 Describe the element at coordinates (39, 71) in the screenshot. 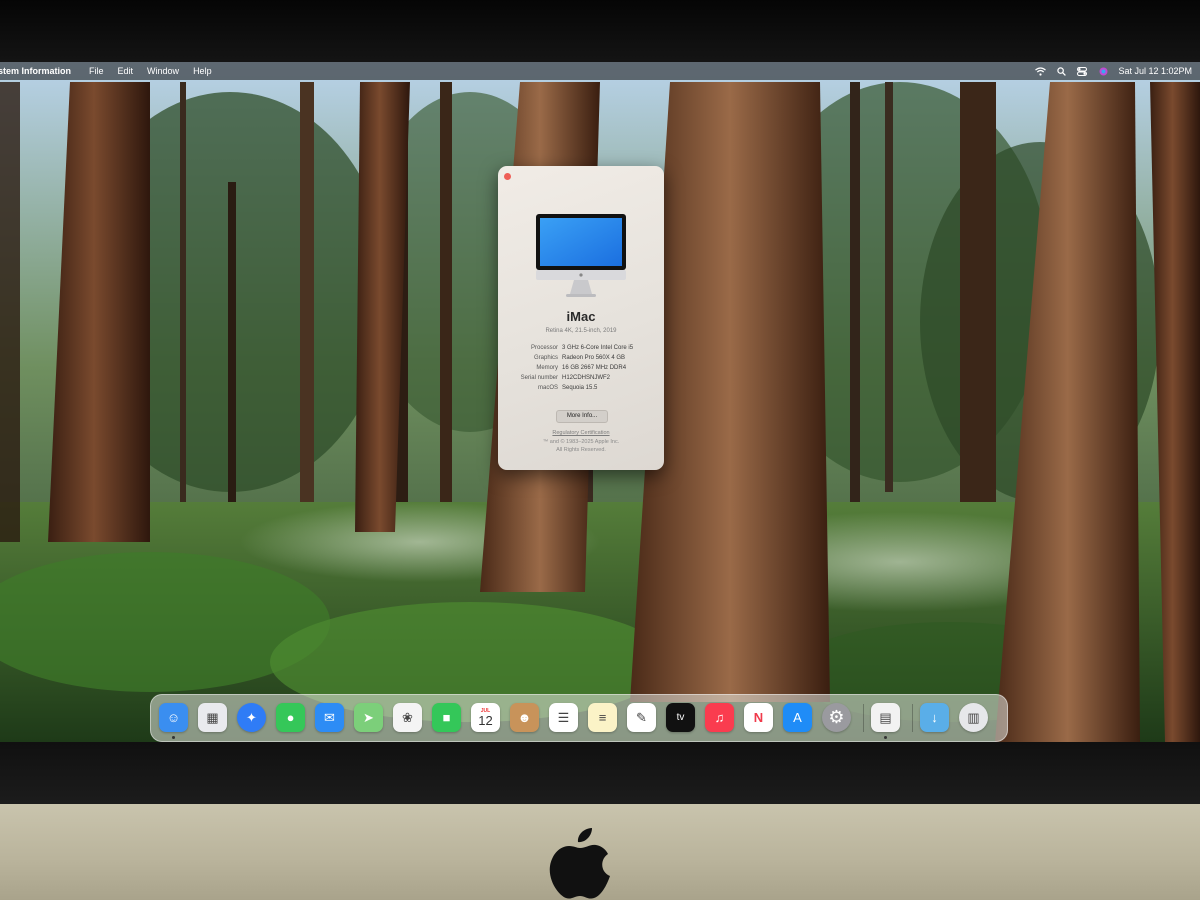

I see `menu-app-name: stem Information` at that location.